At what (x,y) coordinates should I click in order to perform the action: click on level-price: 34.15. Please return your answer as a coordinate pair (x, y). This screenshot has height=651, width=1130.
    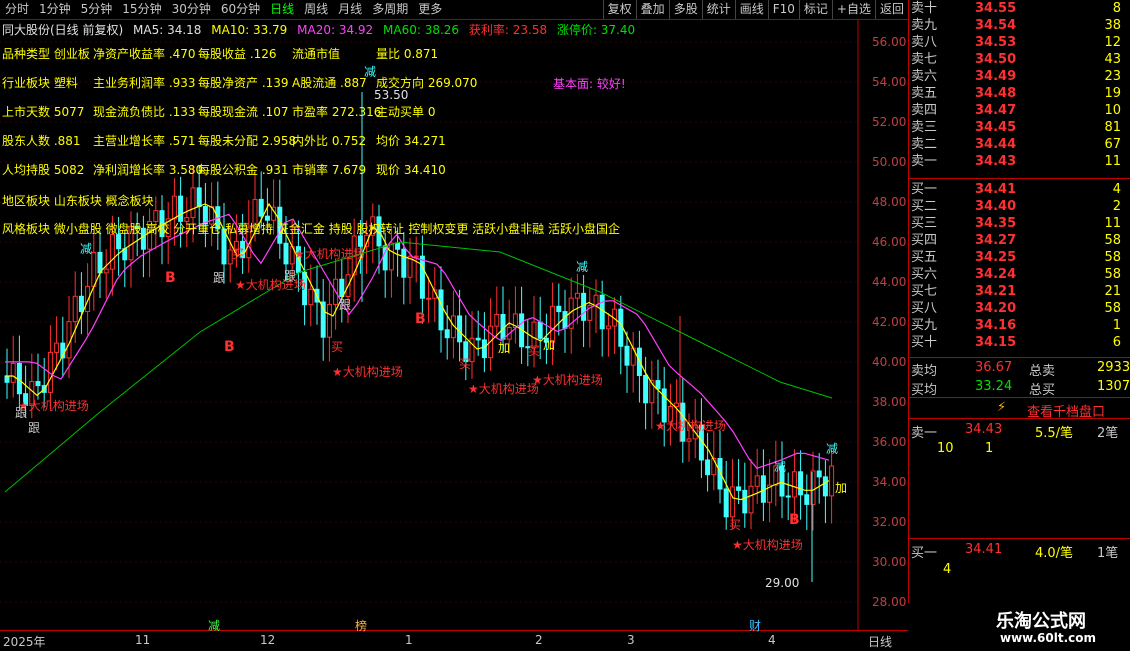
    Looking at the image, I should click on (996, 342).